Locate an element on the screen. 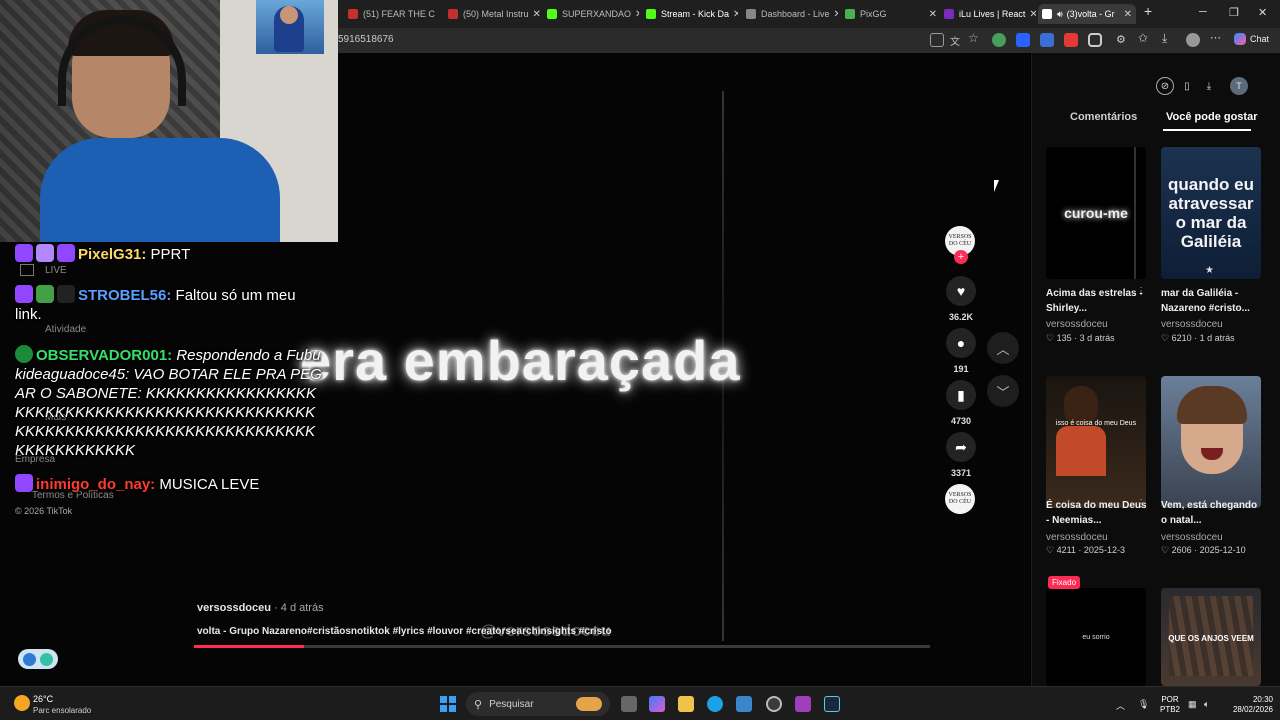 The width and height of the screenshot is (1280, 720). video-thumbnail: curou-me is located at coordinates (1096, 213).